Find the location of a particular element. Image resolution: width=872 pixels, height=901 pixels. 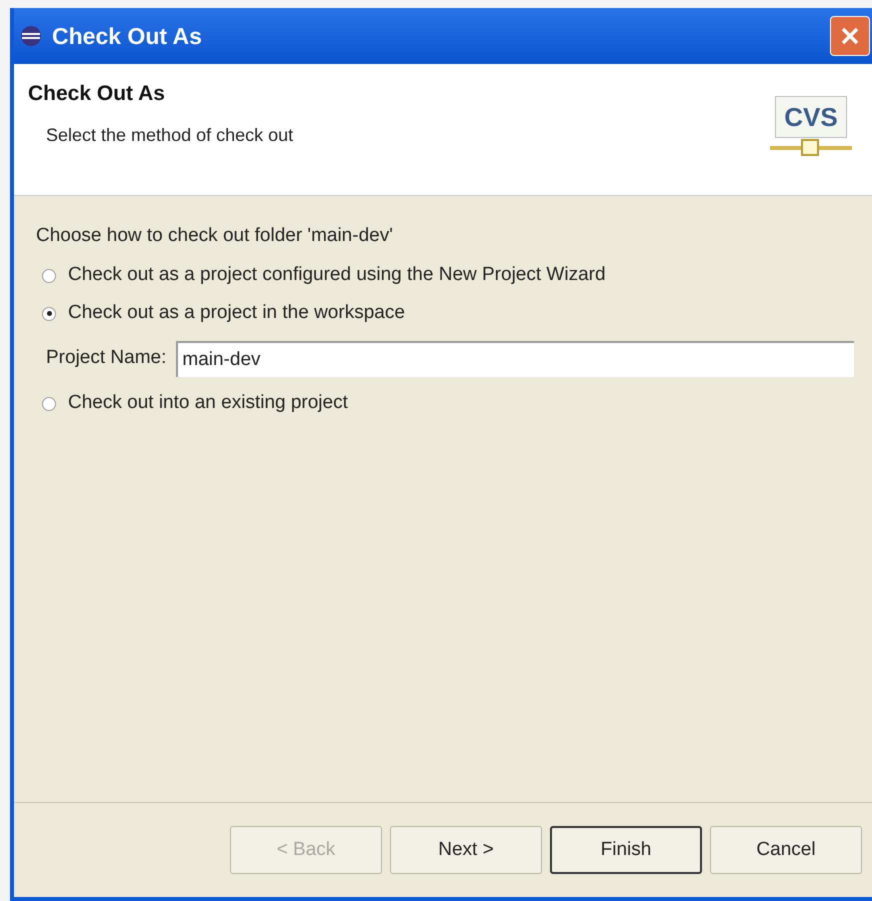

radio-label: Check out into an existing project is located at coordinates (208, 403).